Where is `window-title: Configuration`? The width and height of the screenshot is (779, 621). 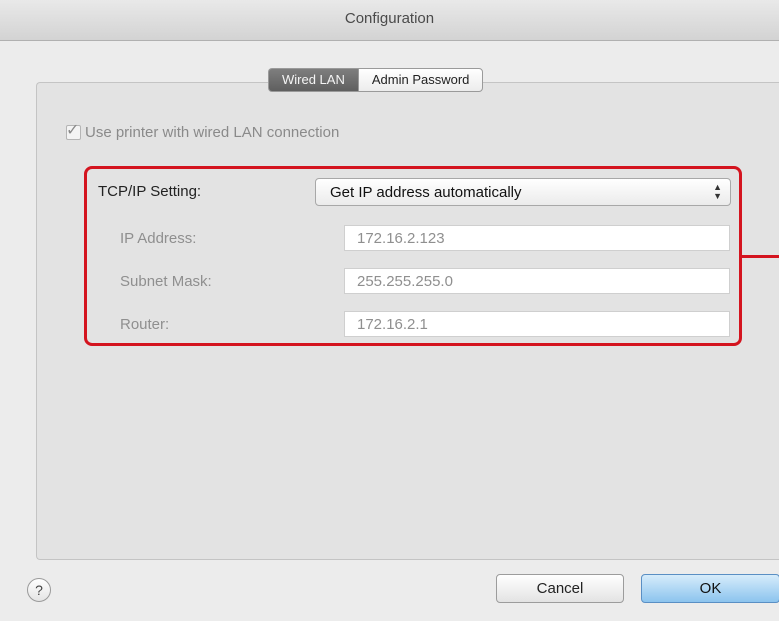 window-title: Configuration is located at coordinates (389, 18).